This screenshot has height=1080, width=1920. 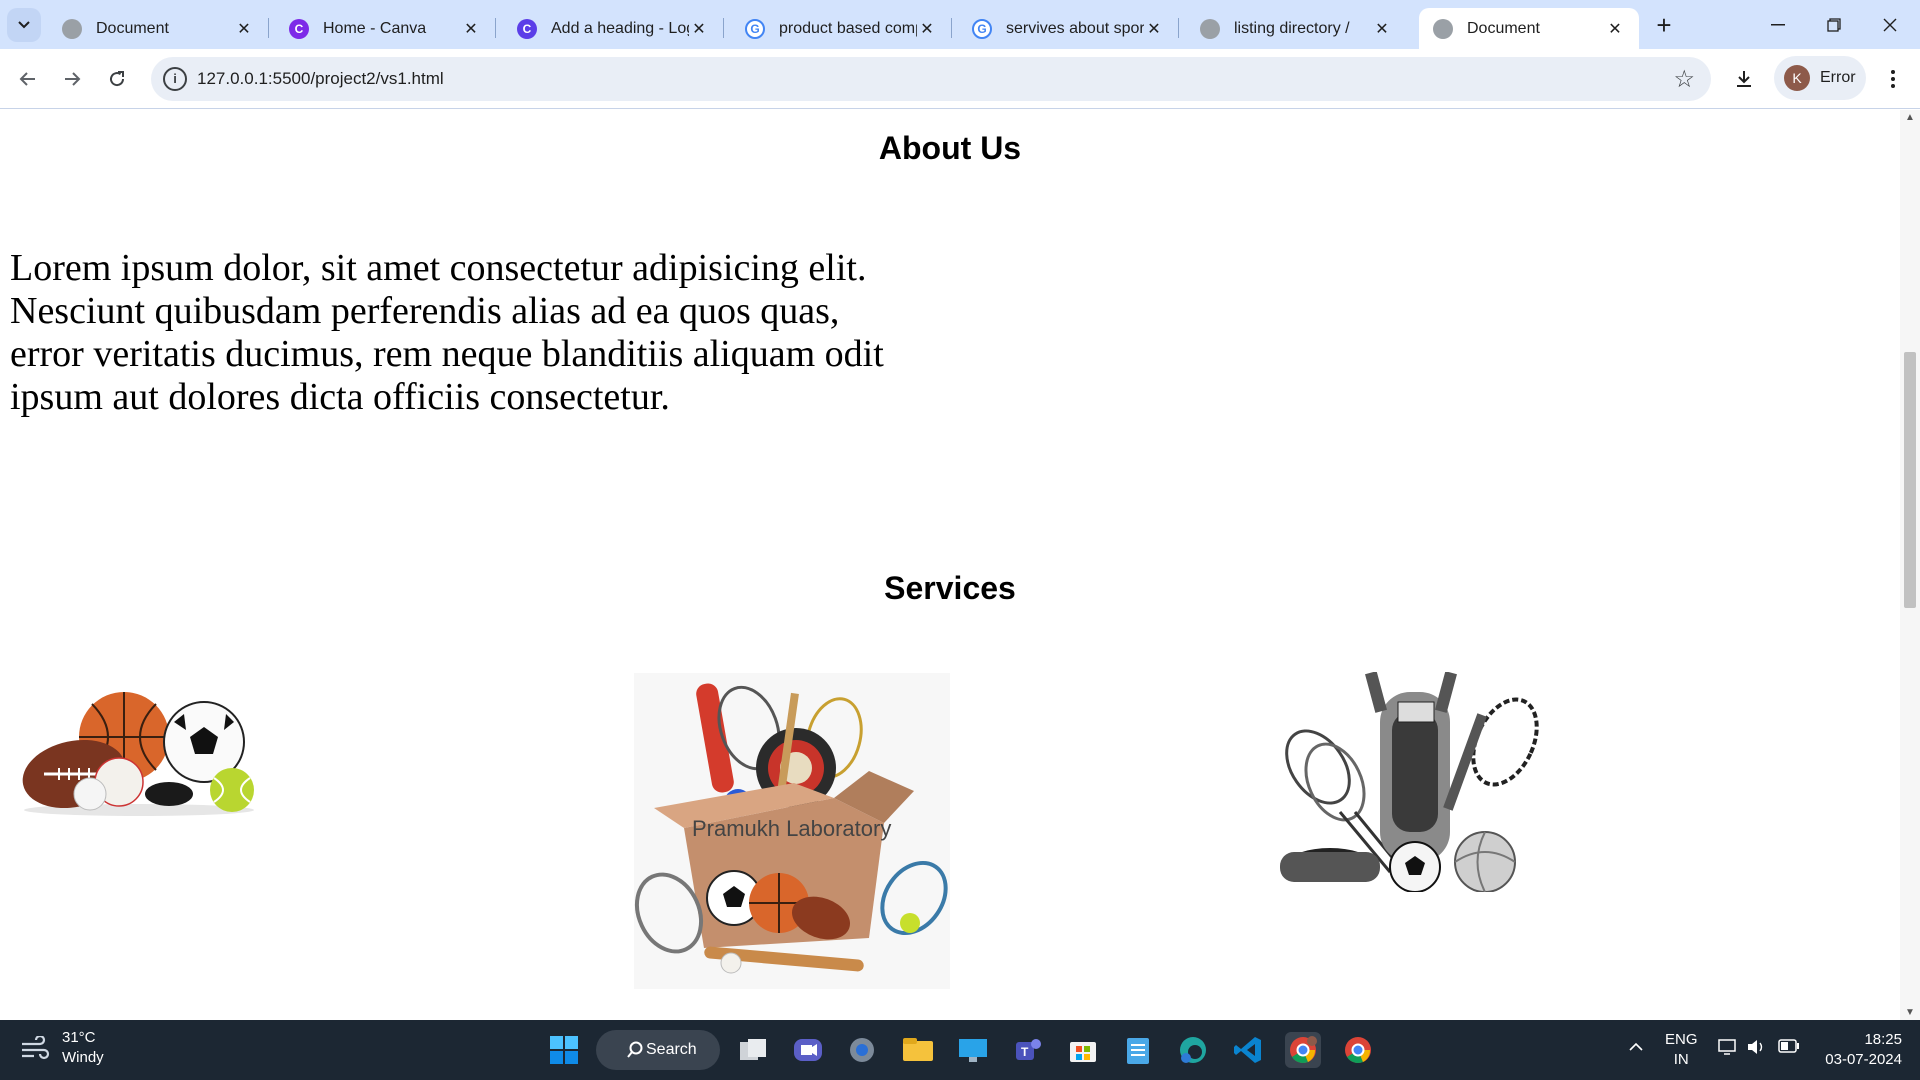 I want to click on image-caption: Pramukh Laboratory, so click(x=792, y=828).